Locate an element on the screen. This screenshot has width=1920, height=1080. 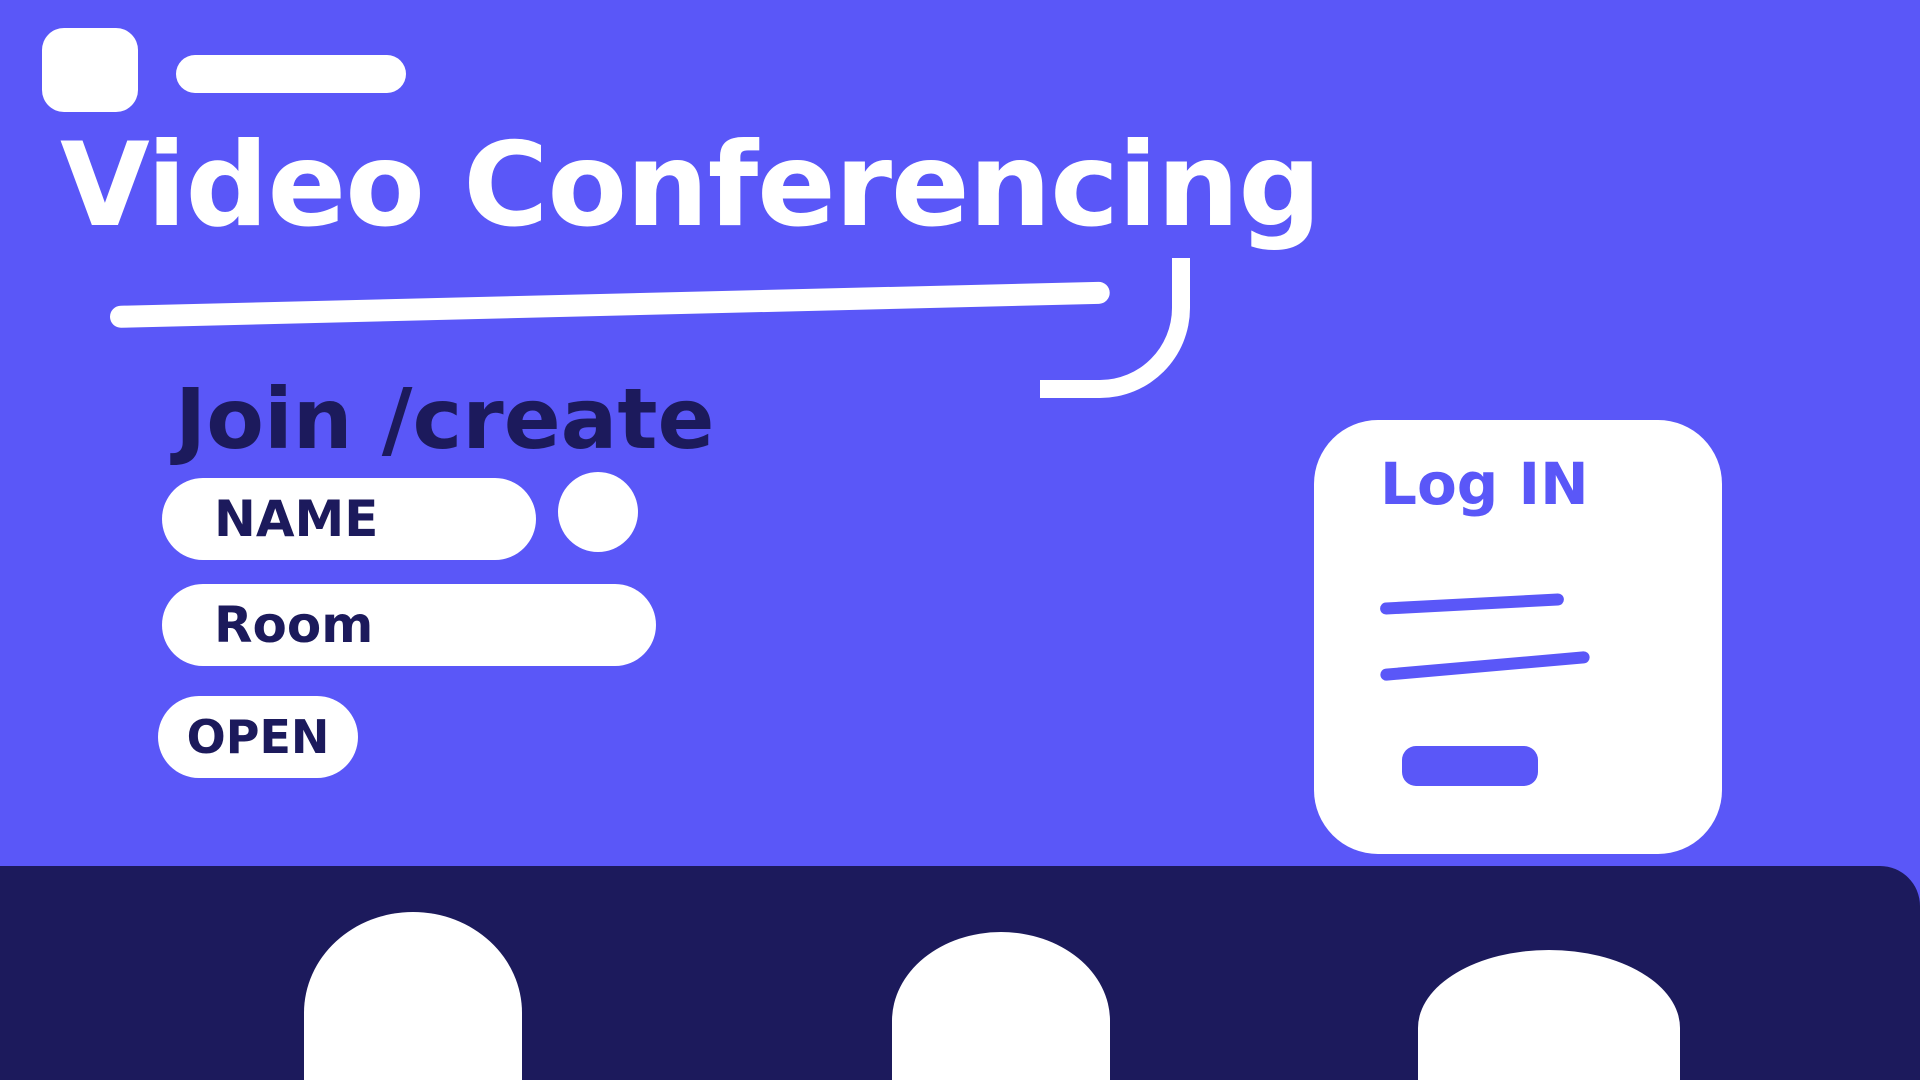
avatar-icon is located at coordinates (598, 512).